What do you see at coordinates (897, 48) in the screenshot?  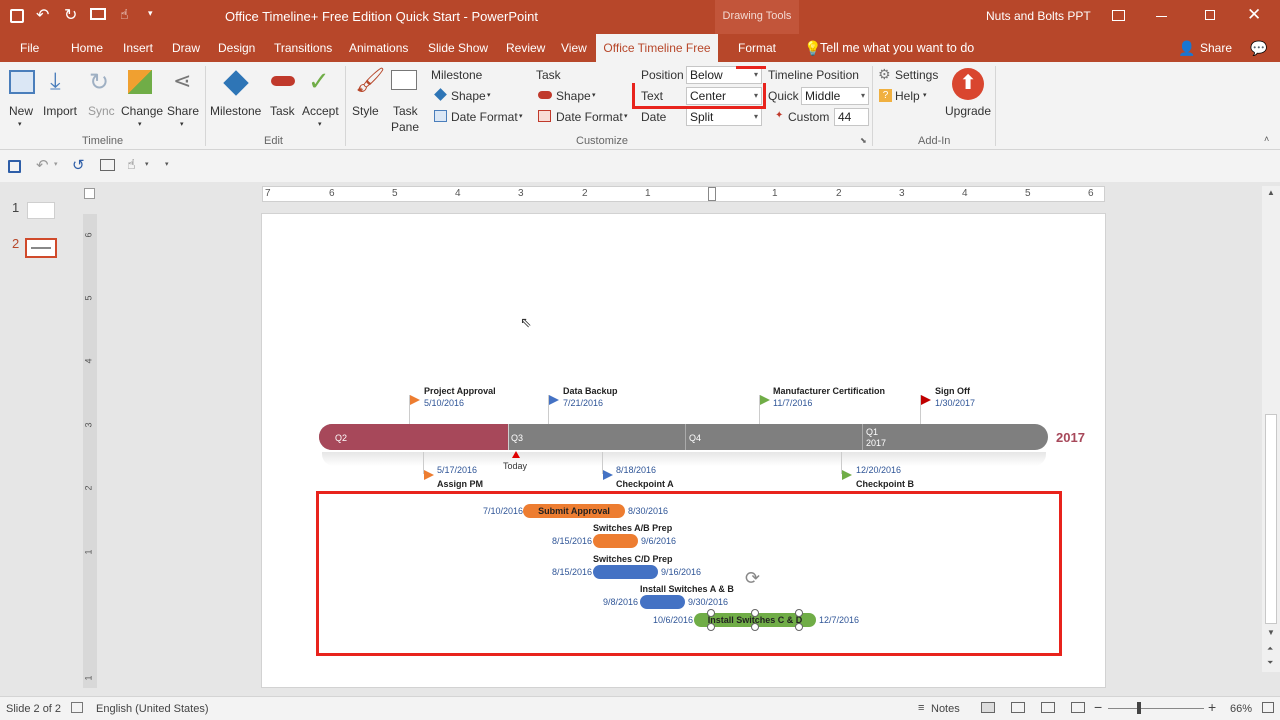 I see `tell-me-search: Tell me what you want to do` at bounding box center [897, 48].